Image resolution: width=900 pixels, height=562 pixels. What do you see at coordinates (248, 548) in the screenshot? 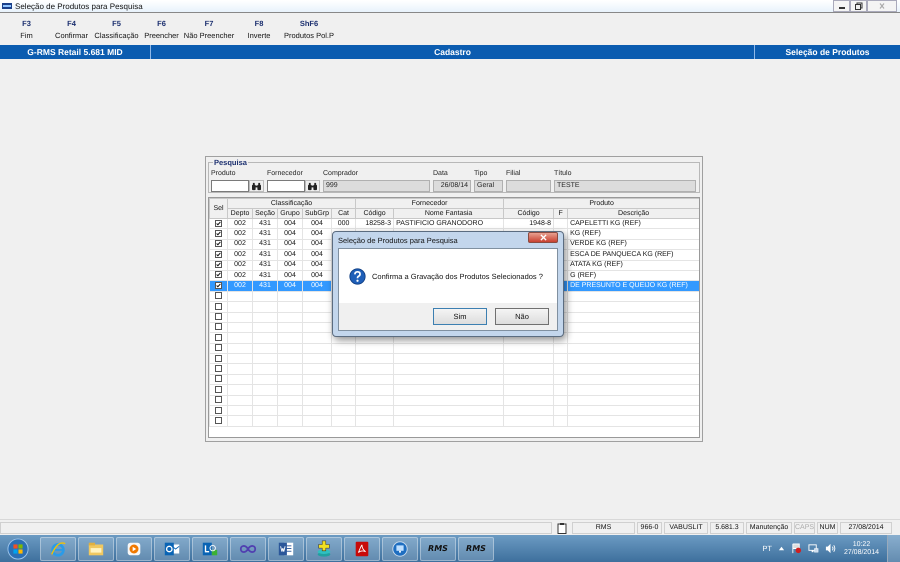
I see `taskbar-infinity-button` at bounding box center [248, 548].